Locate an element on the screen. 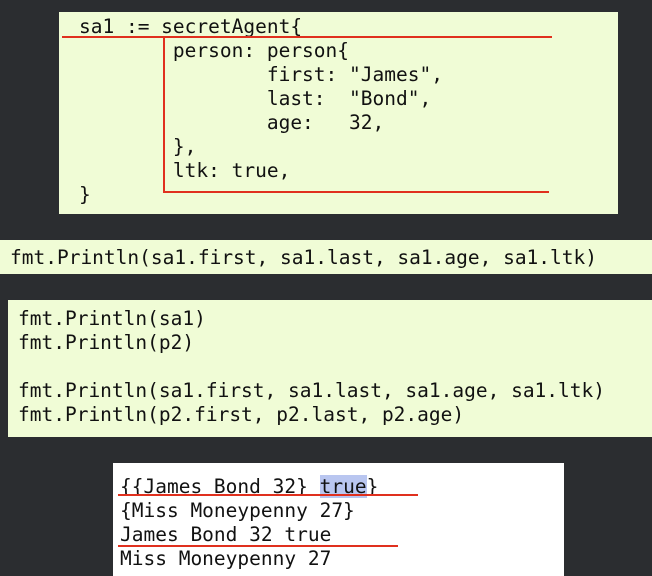 The height and width of the screenshot is (576, 652). output-line: {Miss Moneypenny 27} is located at coordinates (237, 510).